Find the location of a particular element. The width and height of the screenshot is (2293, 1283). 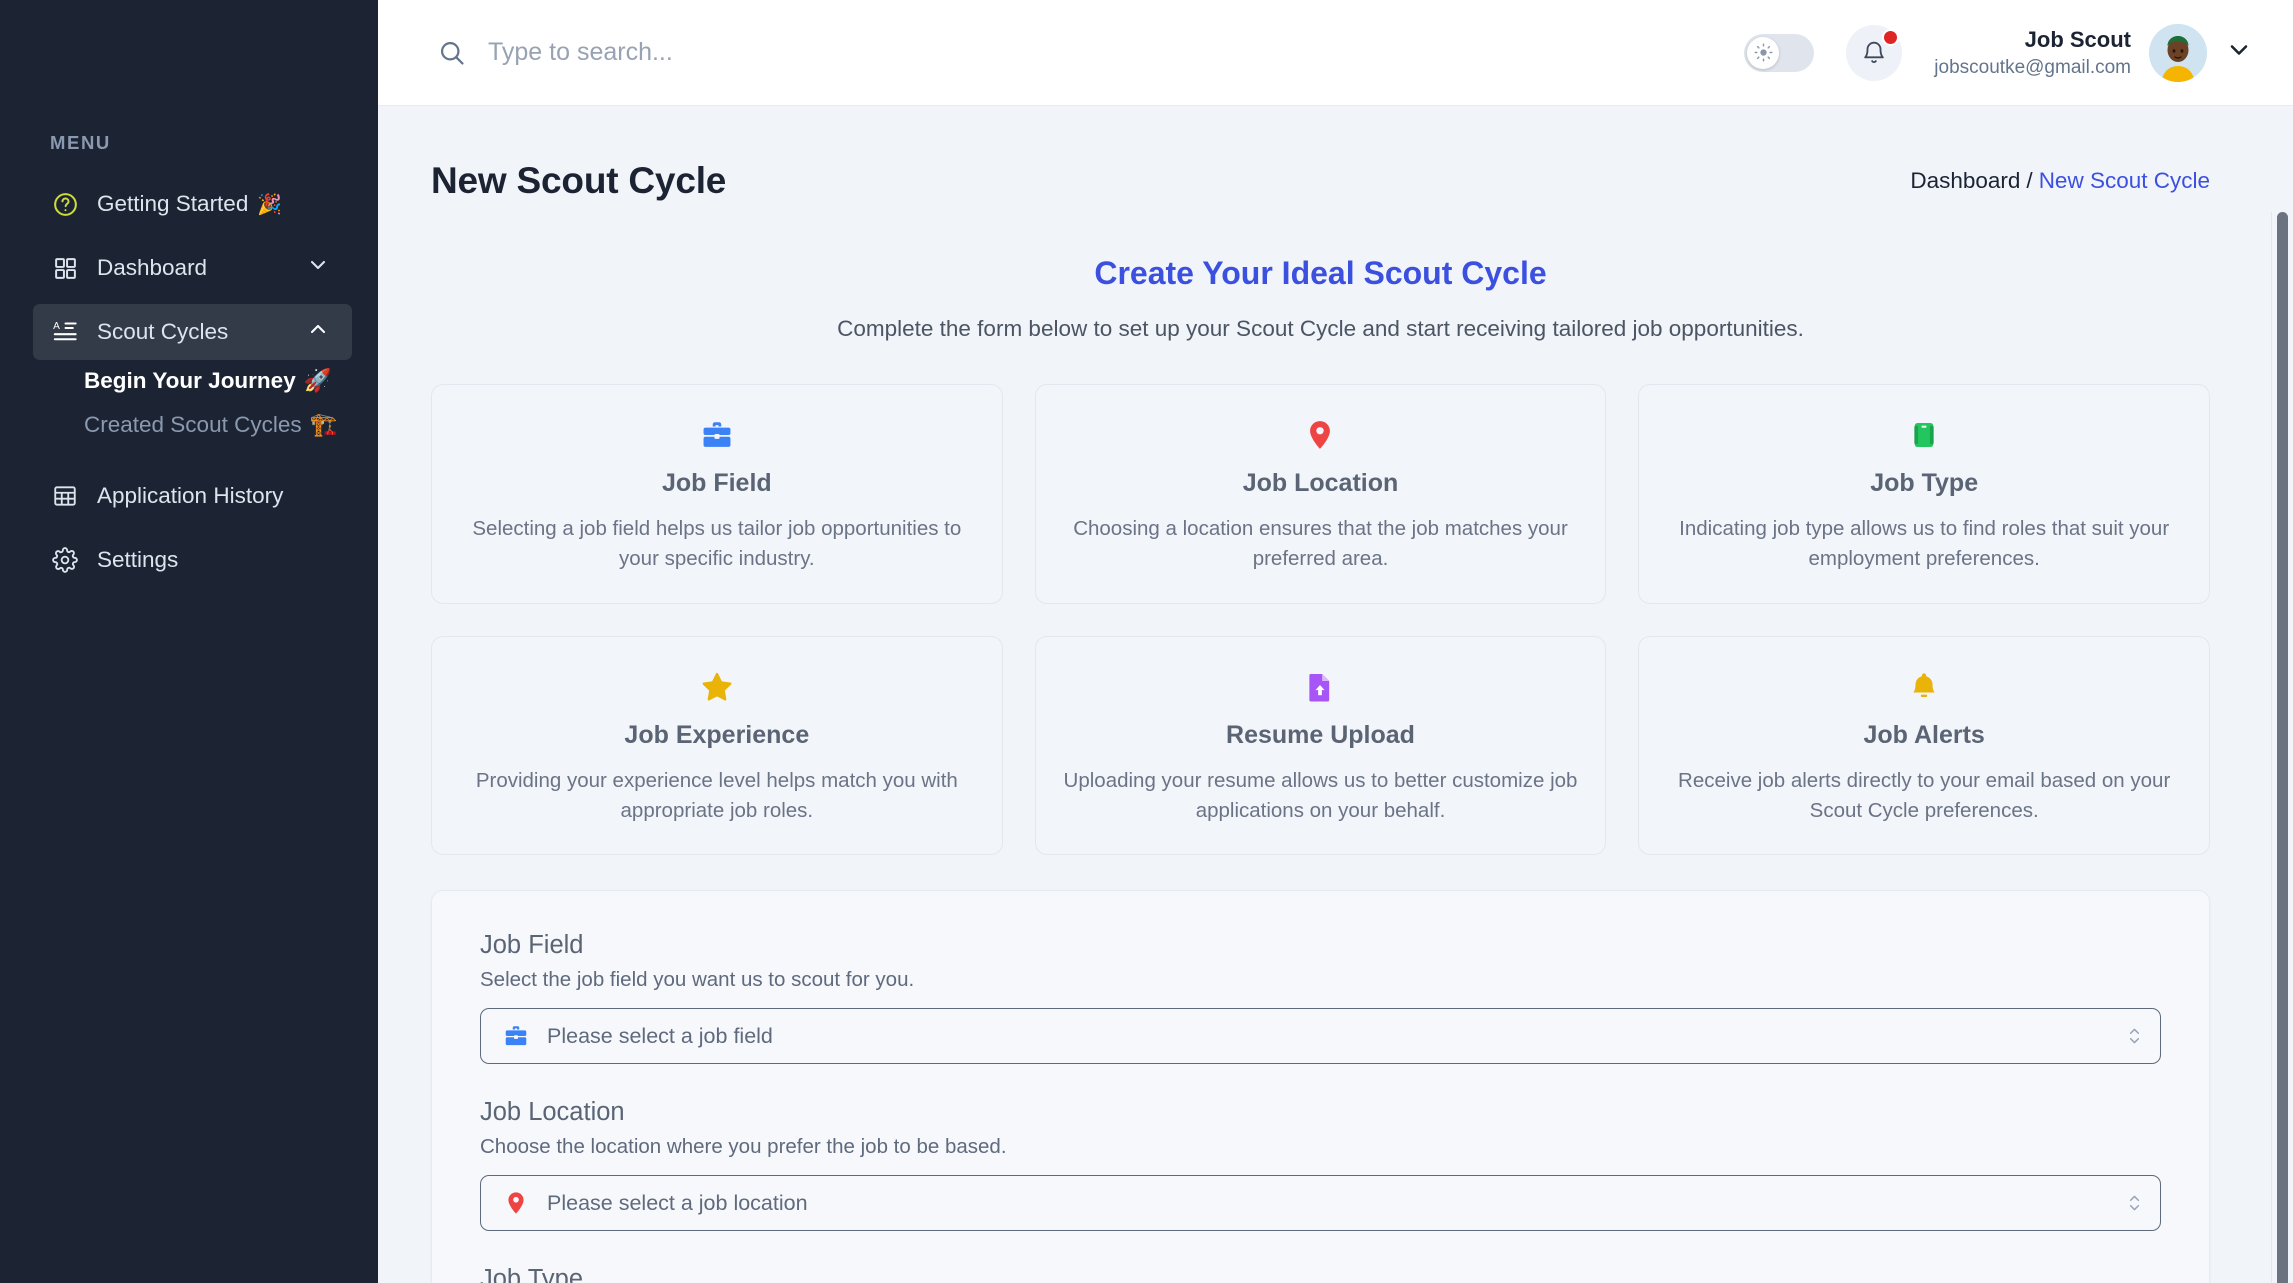

party-popper-emoji: 🎉 is located at coordinates (270, 204).